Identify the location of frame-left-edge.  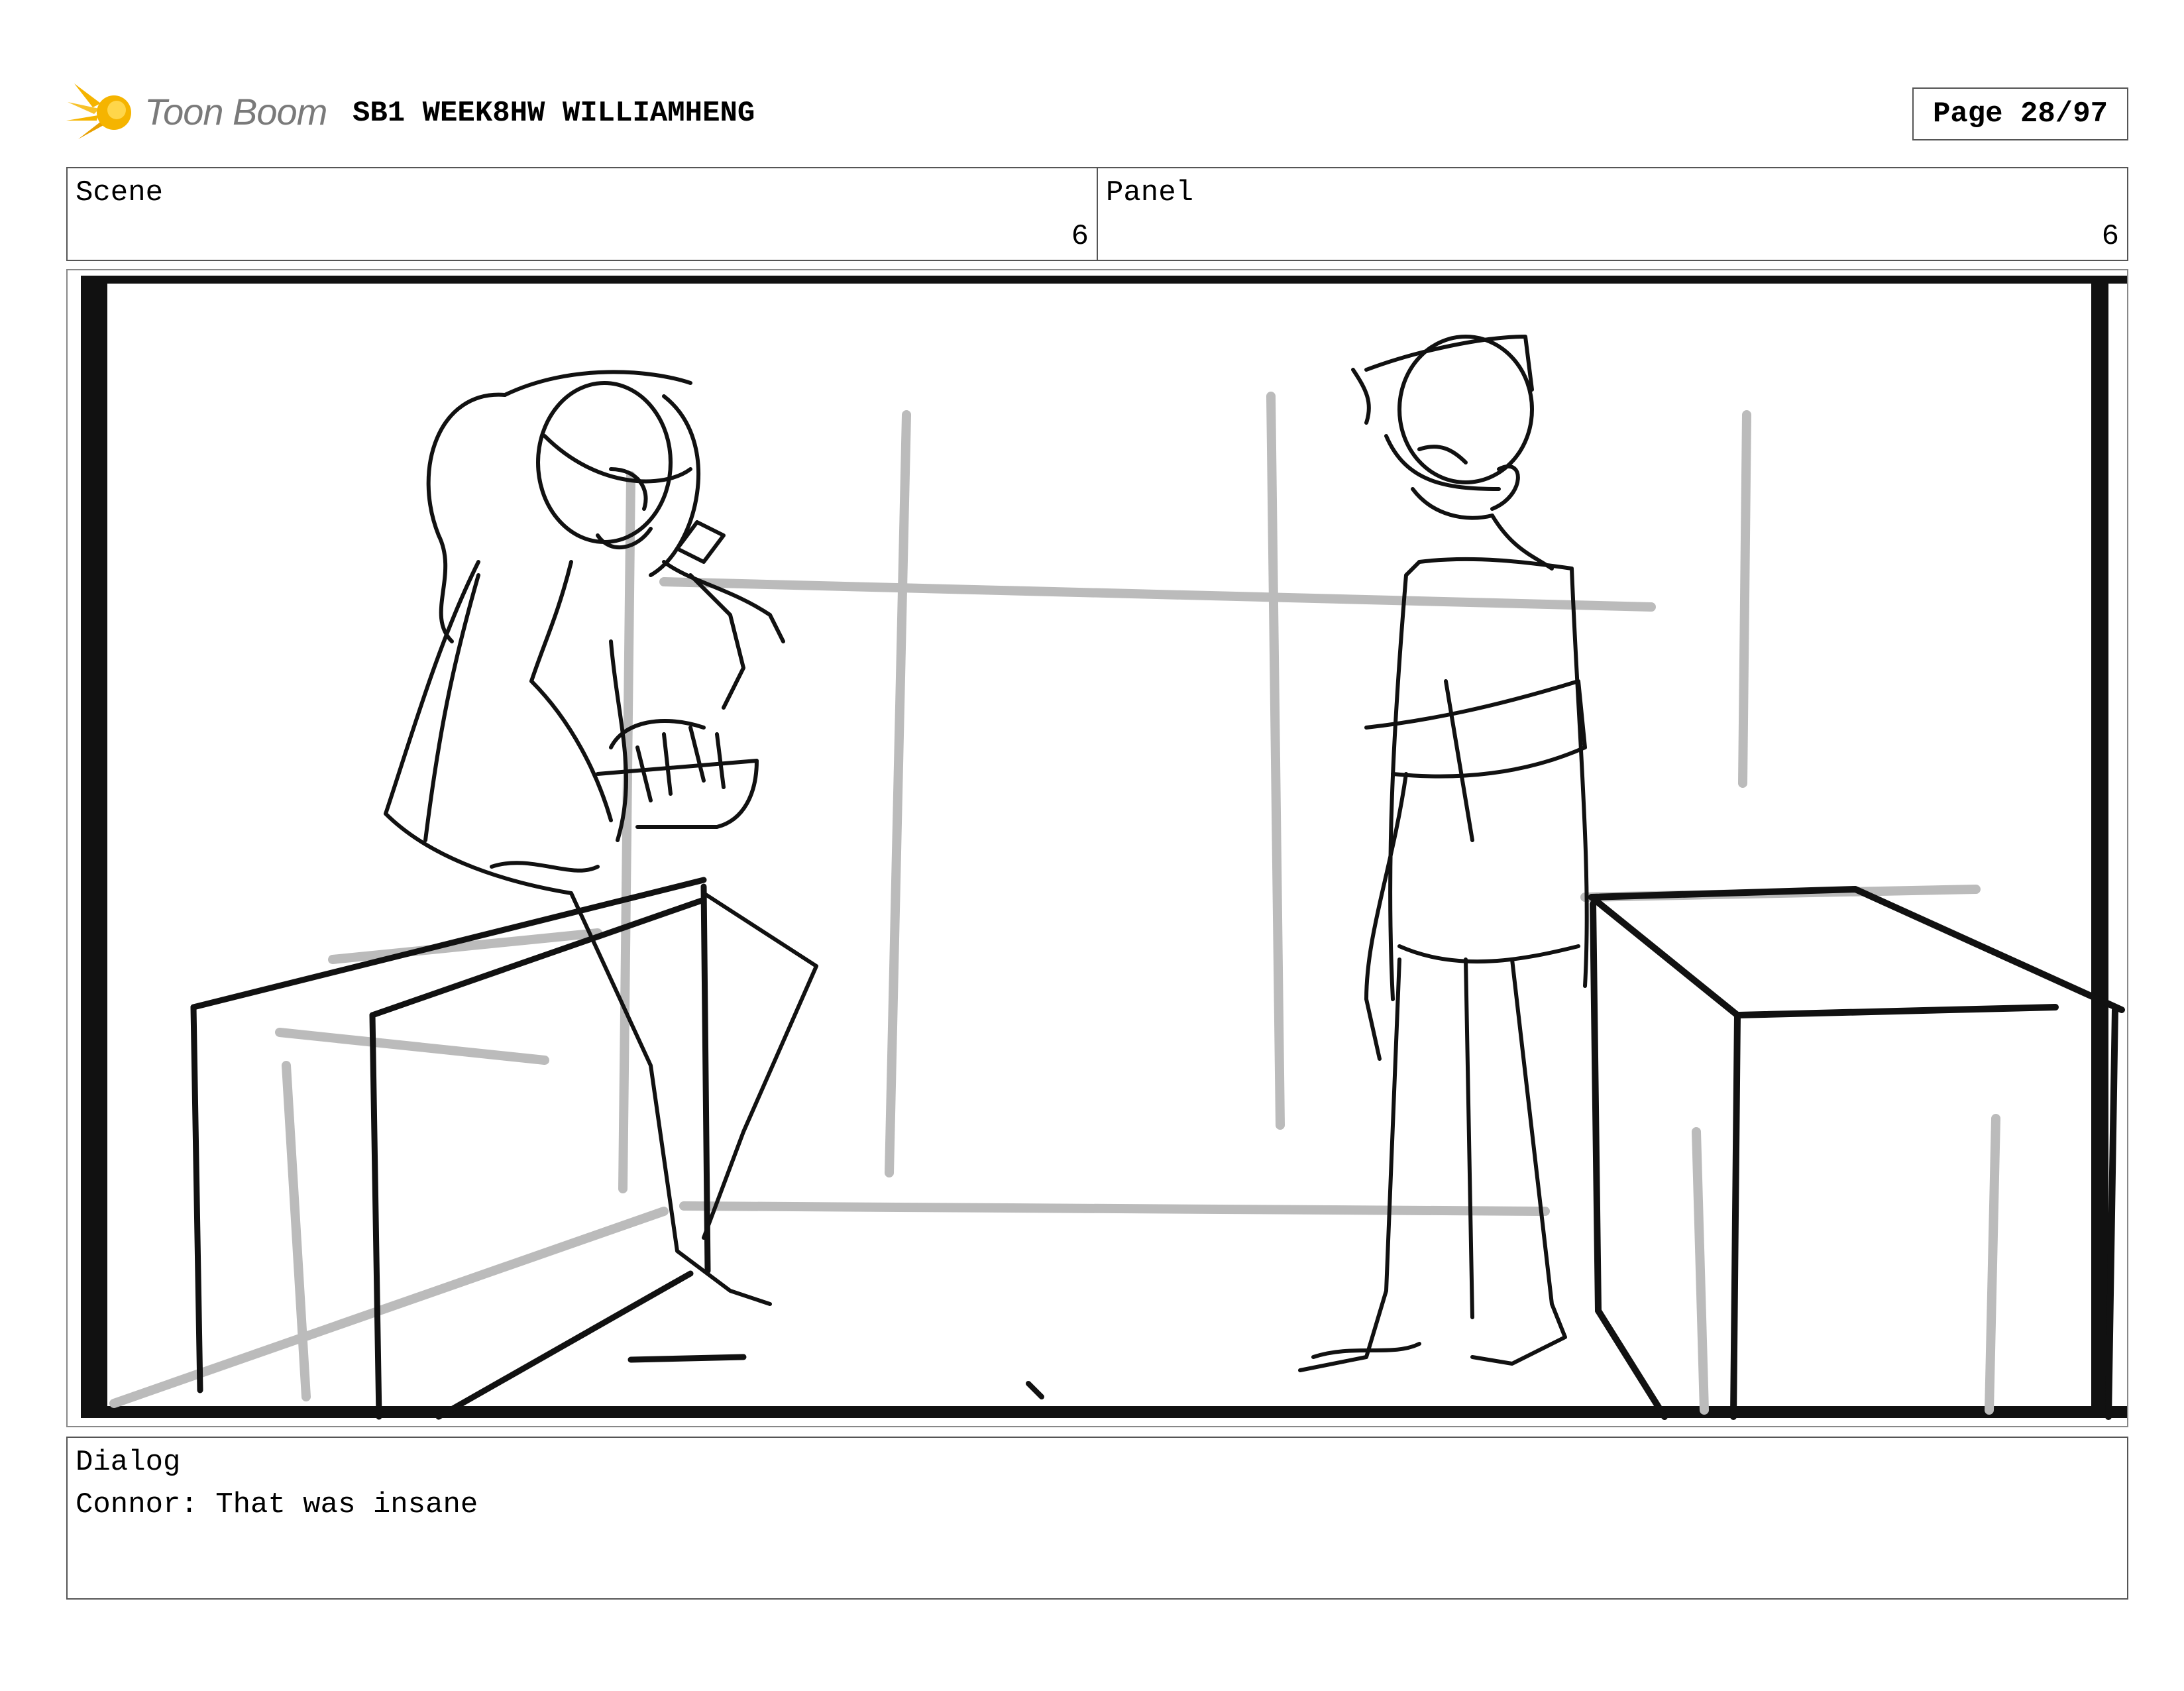
(94, 847).